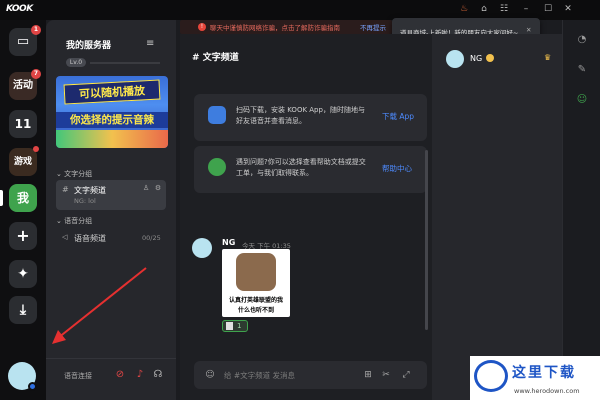 The width and height of the screenshot is (600, 400). What do you see at coordinates (151, 238) in the screenshot?
I see `voice-member-count: 00/25` at bounding box center [151, 238].